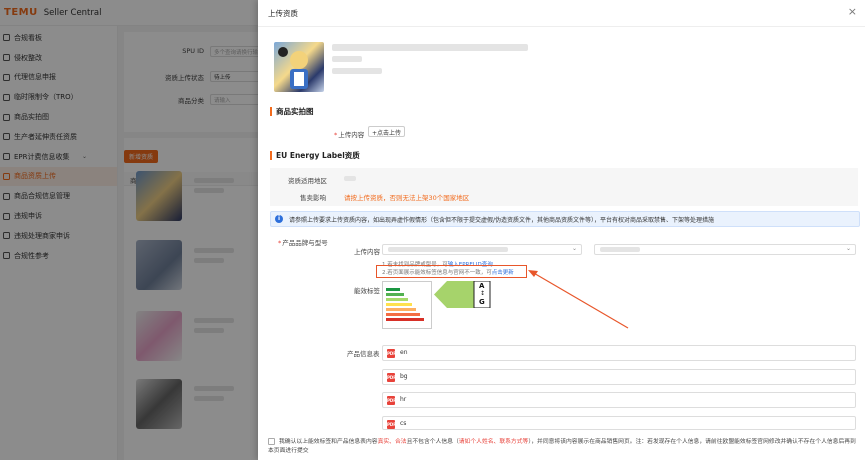 The image size is (865, 460). I want to click on update-link: 点击更新, so click(503, 273).